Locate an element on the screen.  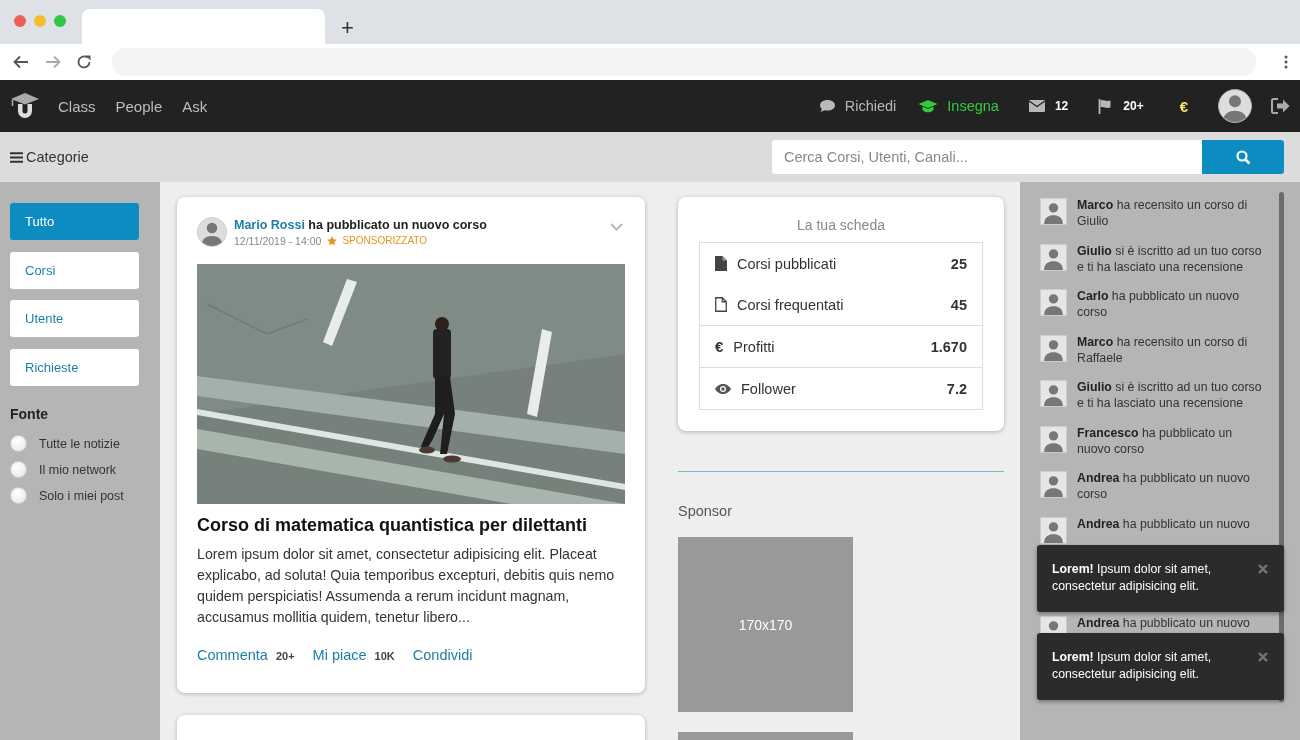
chat-bubble-icon is located at coordinates (827, 106).